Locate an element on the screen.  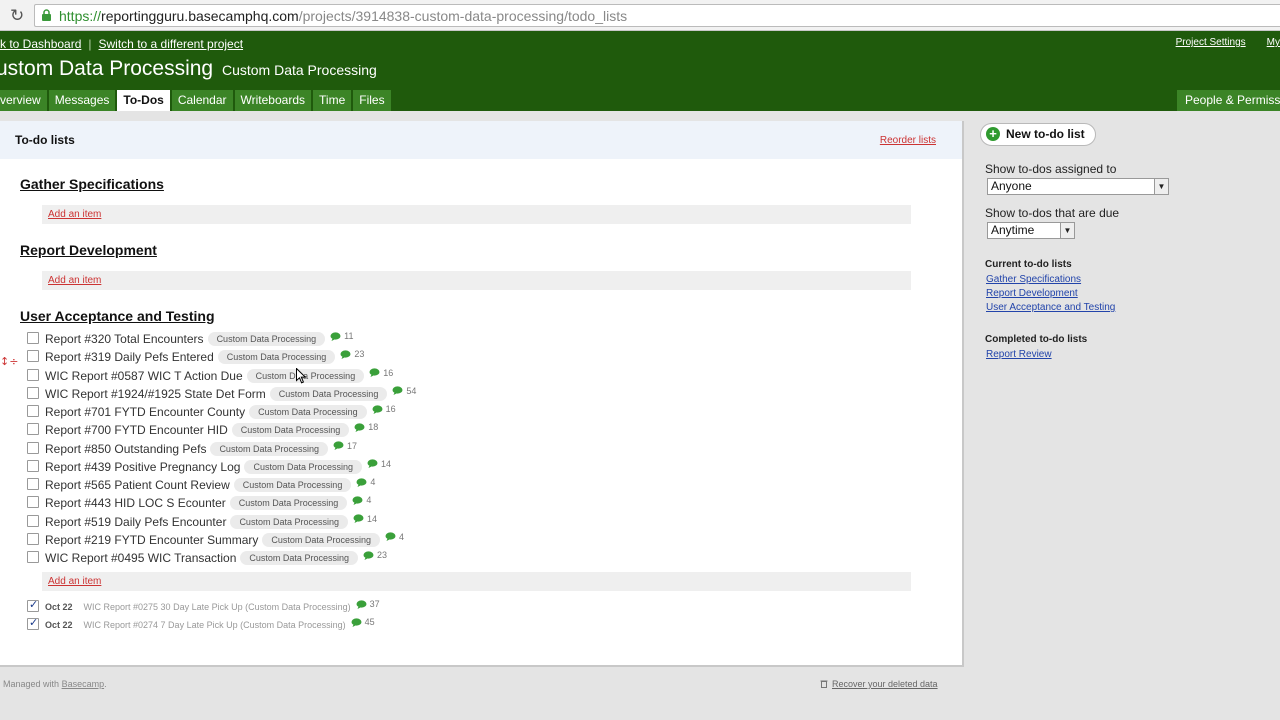
list-title-user-acceptance-testing: User Acceptance and Testing is located at coordinates (117, 316).